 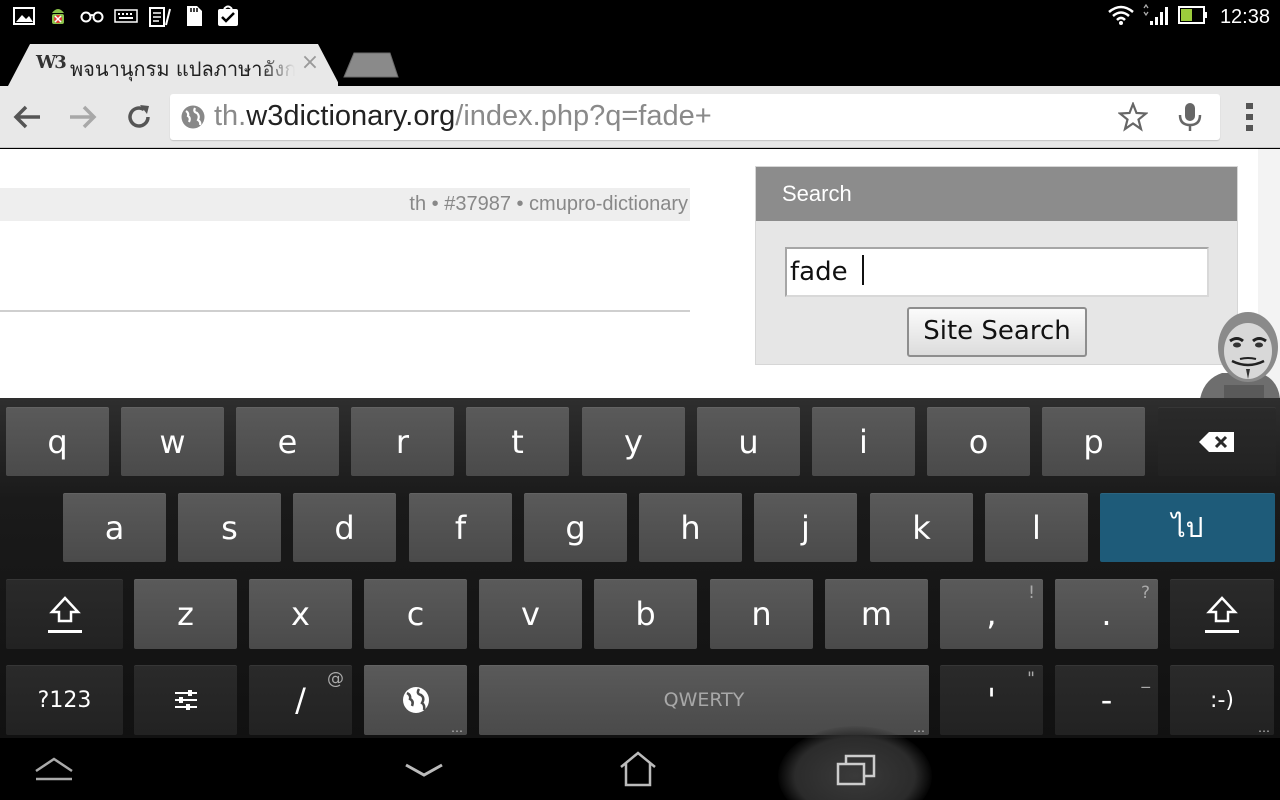 What do you see at coordinates (1187, 527) in the screenshot?
I see `go-key: ไป` at bounding box center [1187, 527].